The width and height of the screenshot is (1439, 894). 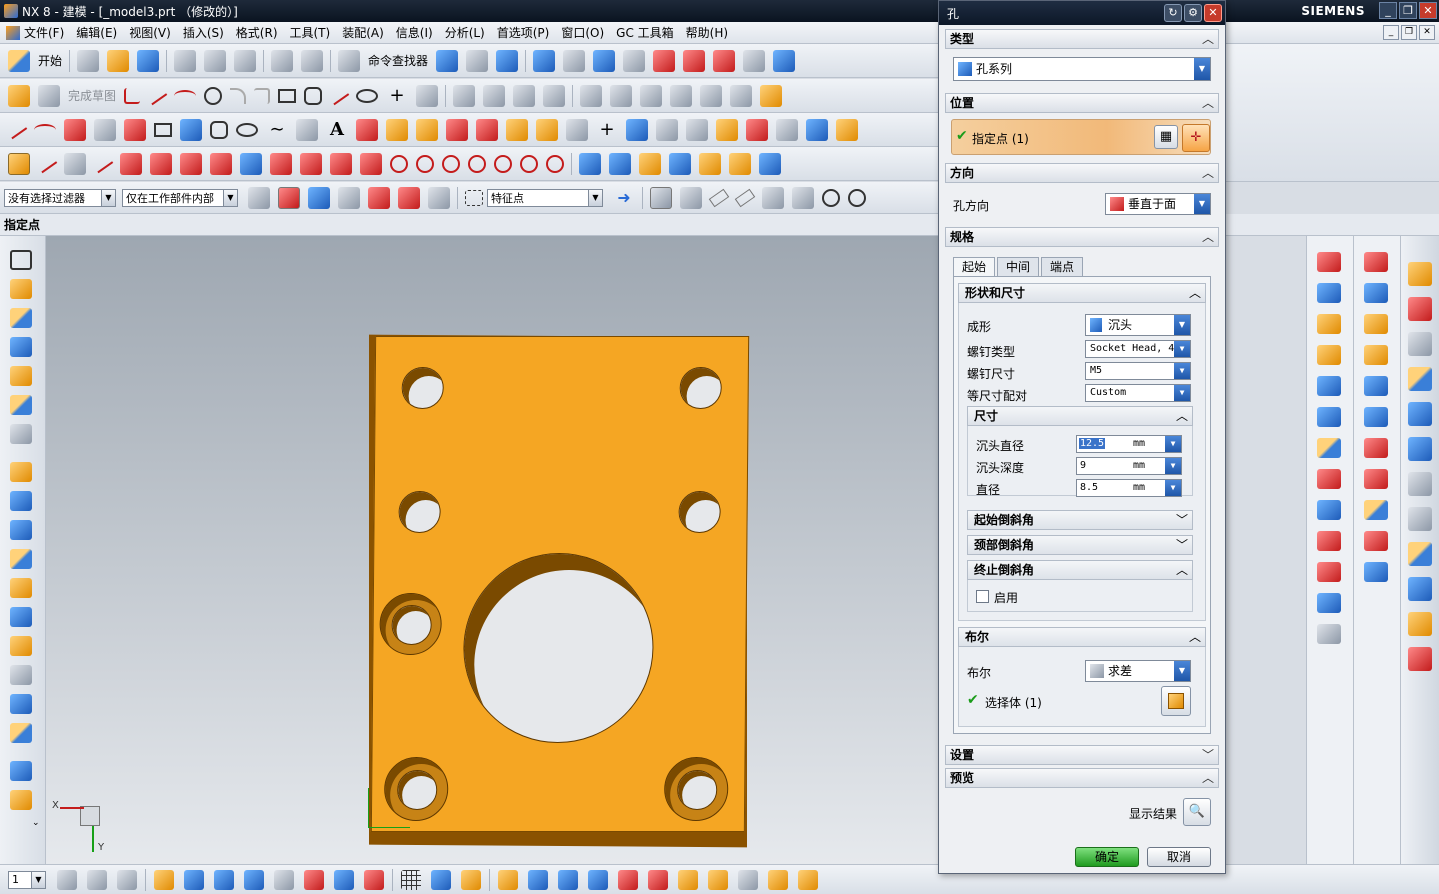 What do you see at coordinates (191, 163) in the screenshot?
I see `edit-spline-icon` at bounding box center [191, 163].